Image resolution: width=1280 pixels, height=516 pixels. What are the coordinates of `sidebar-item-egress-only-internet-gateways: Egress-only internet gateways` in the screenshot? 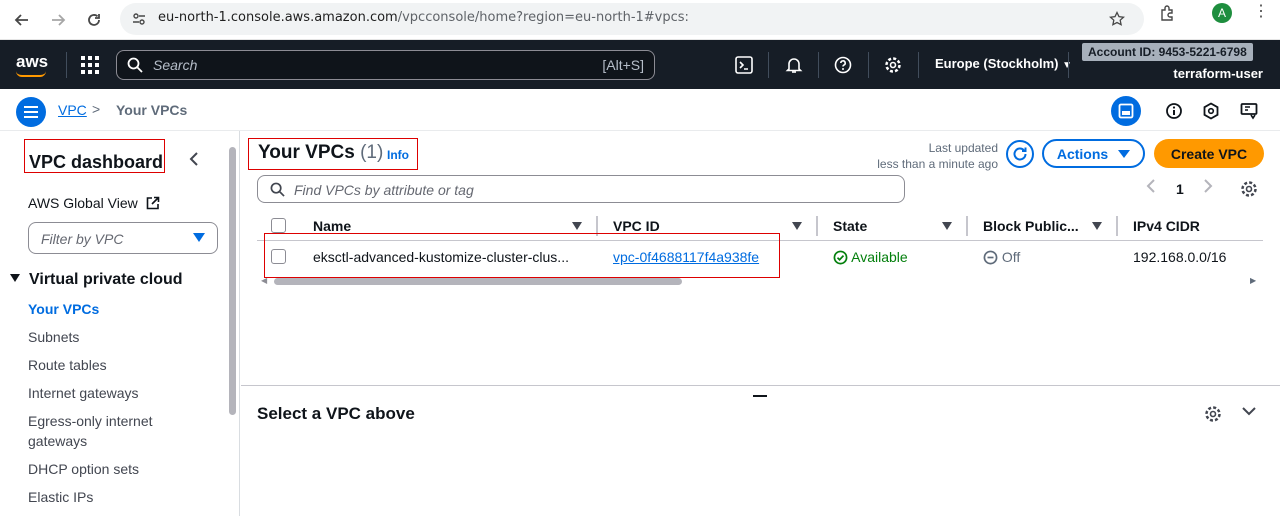 It's located at (98, 431).